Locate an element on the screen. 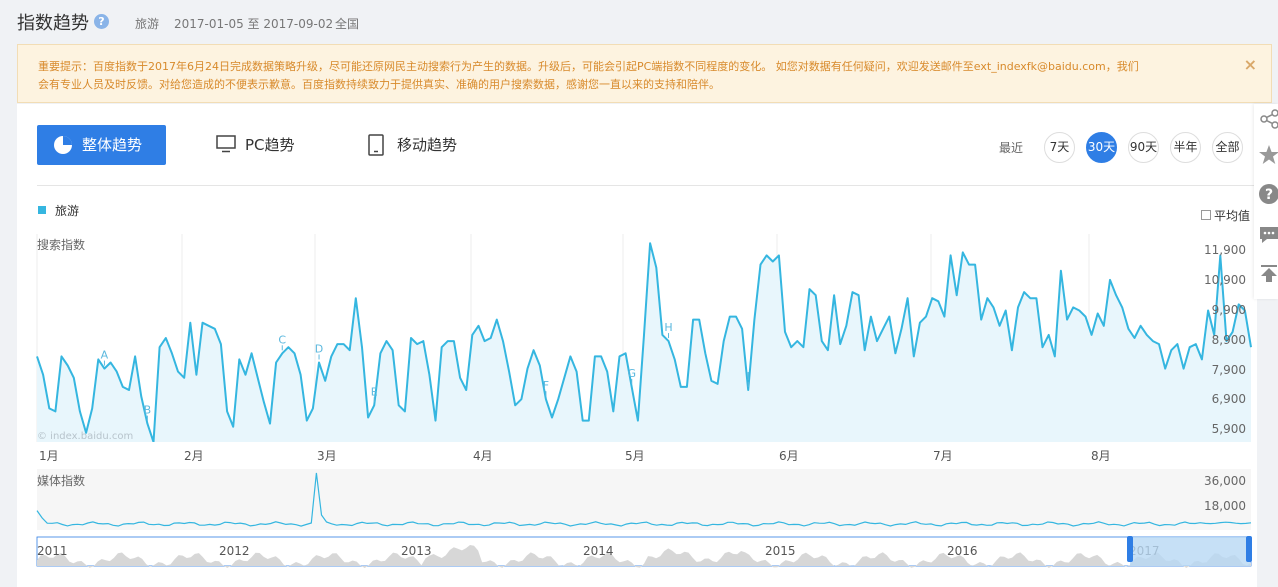  media-y-tick: 18,000 is located at coordinates (1225, 506).